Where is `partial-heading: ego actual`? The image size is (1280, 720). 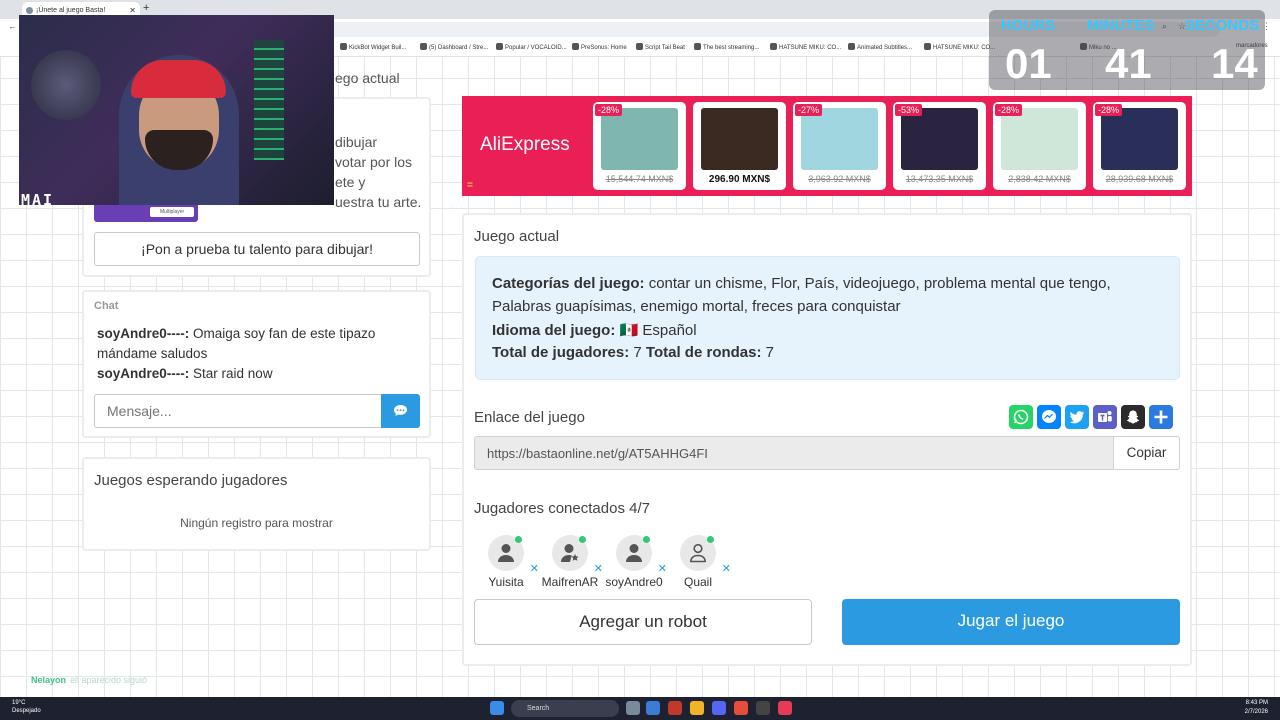 partial-heading: ego actual is located at coordinates (367, 78).